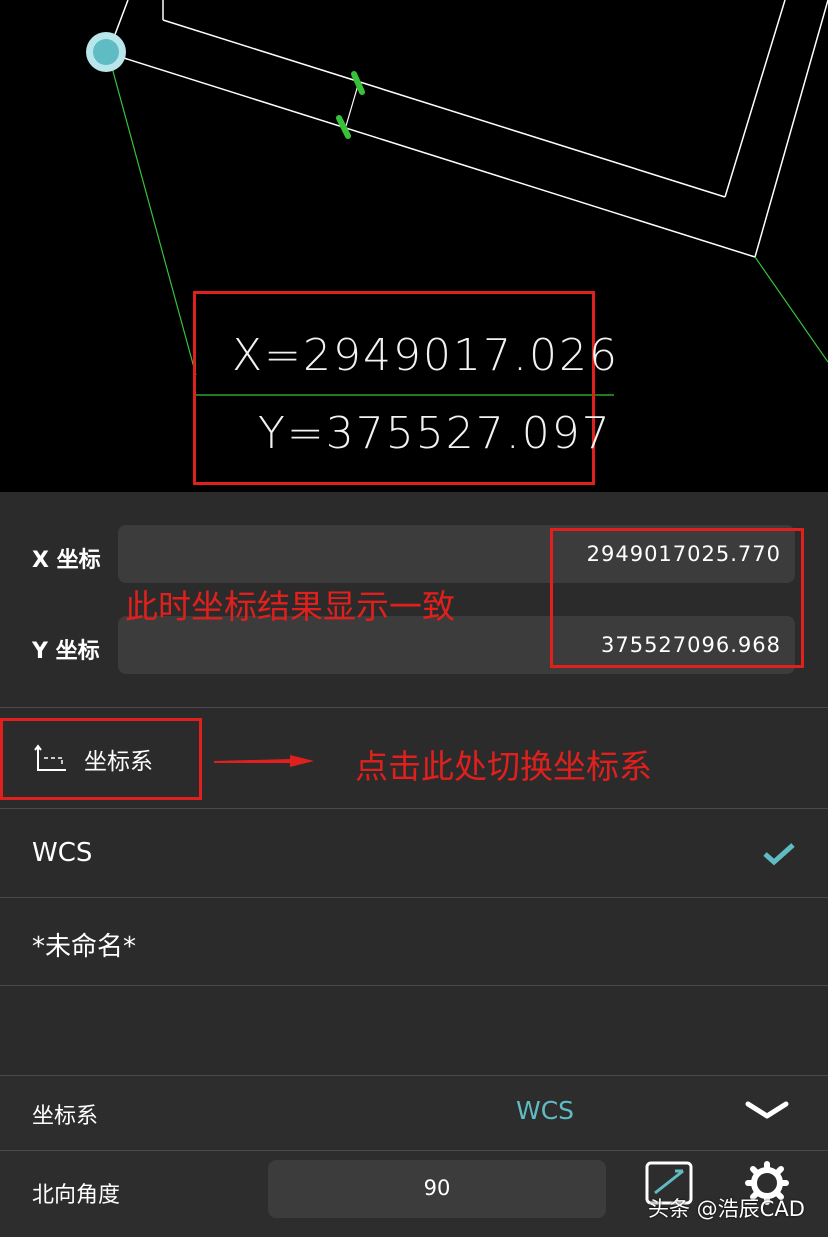 The height and width of the screenshot is (1237, 828). What do you see at coordinates (726, 1209) in the screenshot?
I see `watermark: 头条 @浩辰CAD` at bounding box center [726, 1209].